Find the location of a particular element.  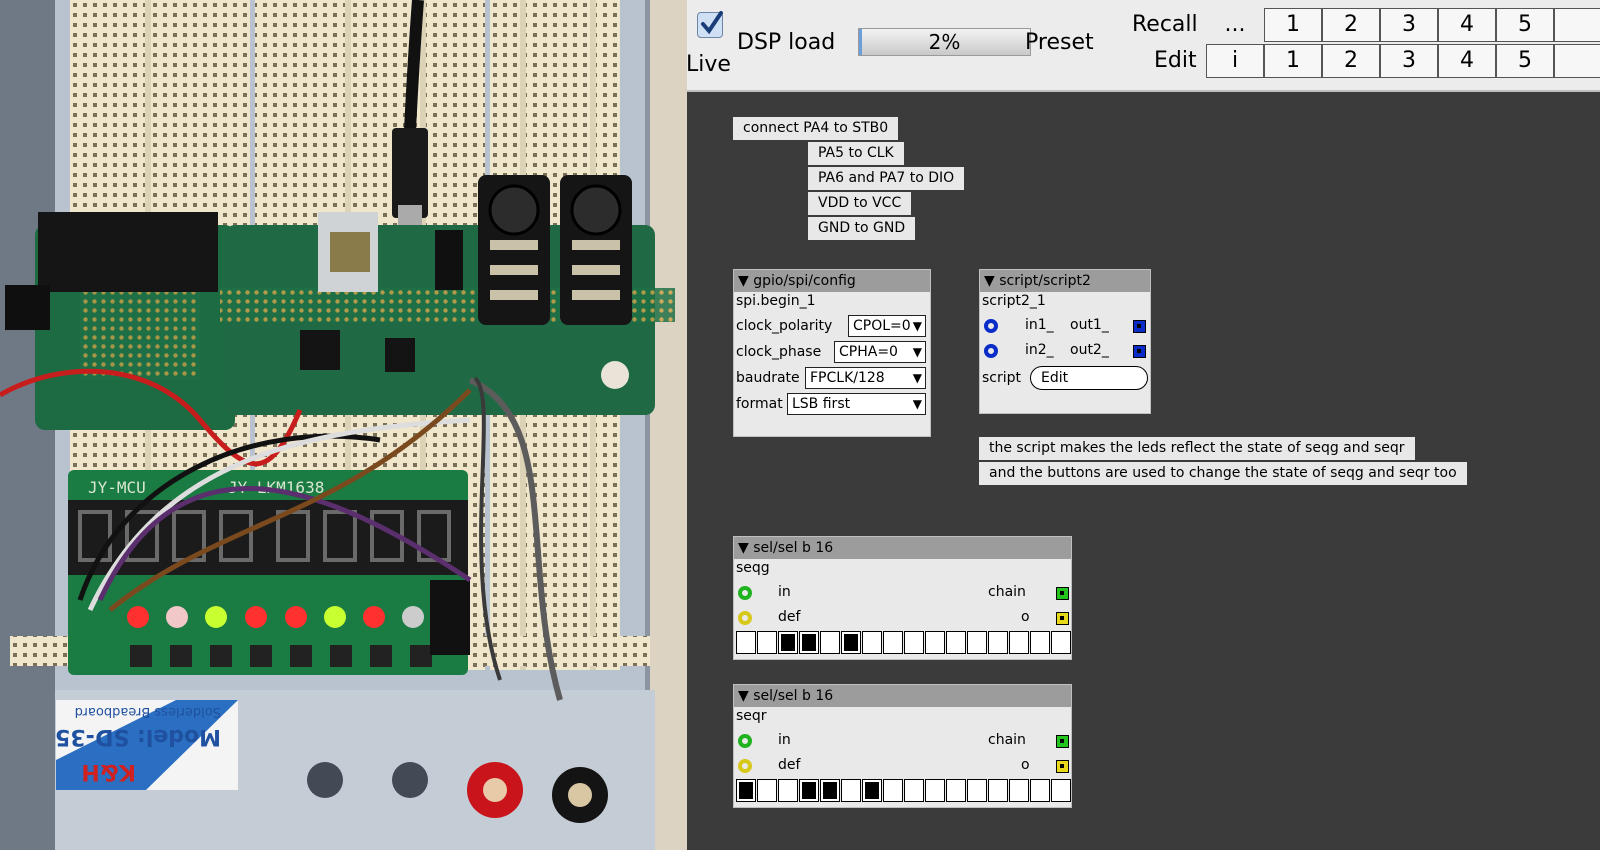

seqr-def-inlet is located at coordinates (745, 766).